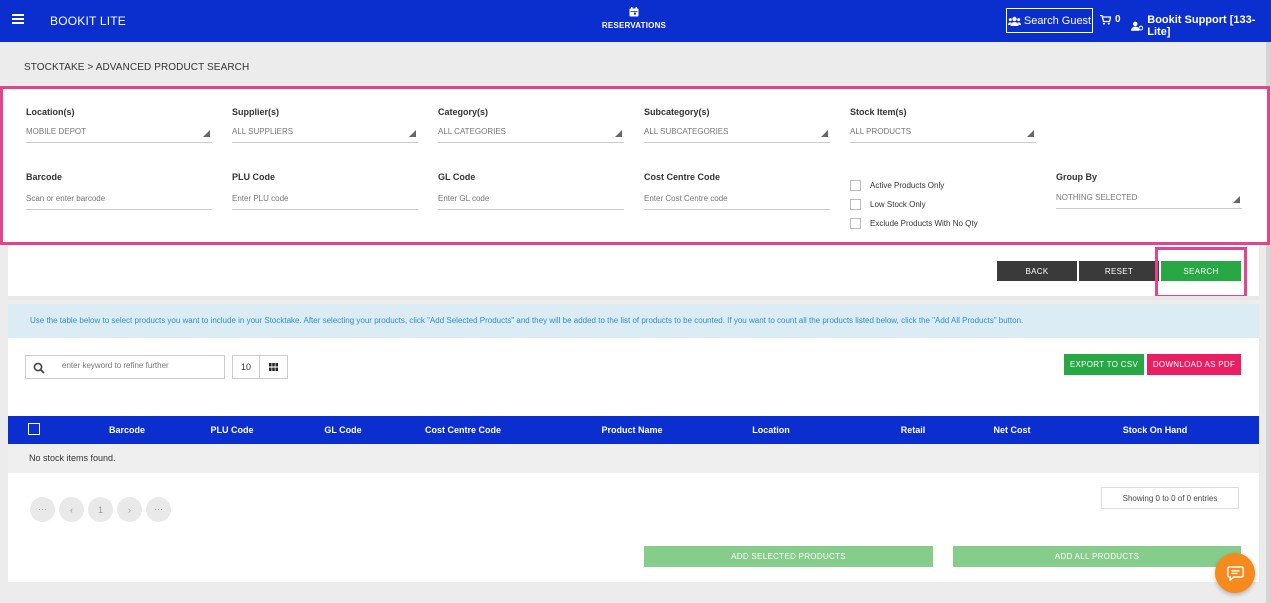 Image resolution: width=1271 pixels, height=603 pixels. I want to click on active-products-checkbox: Active Products Only, so click(897, 185).